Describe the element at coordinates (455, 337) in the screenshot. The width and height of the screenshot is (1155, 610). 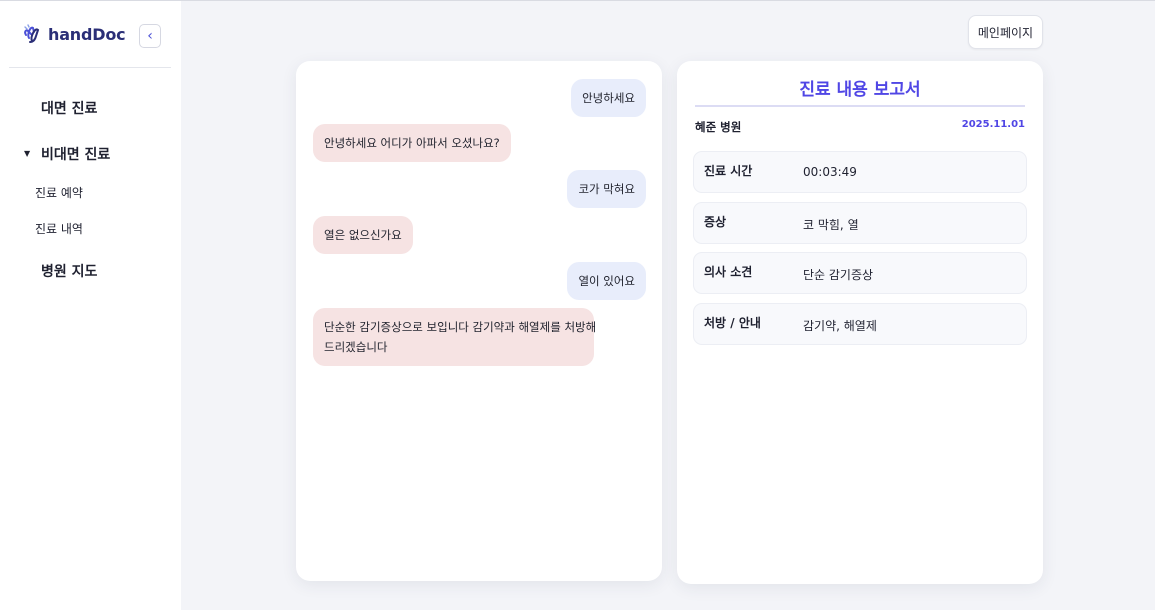
I see `chat-message-bot: 단순한 감기증상으로 보입니다 감기약과 해열제를 처방해 드리겠습니다` at that location.